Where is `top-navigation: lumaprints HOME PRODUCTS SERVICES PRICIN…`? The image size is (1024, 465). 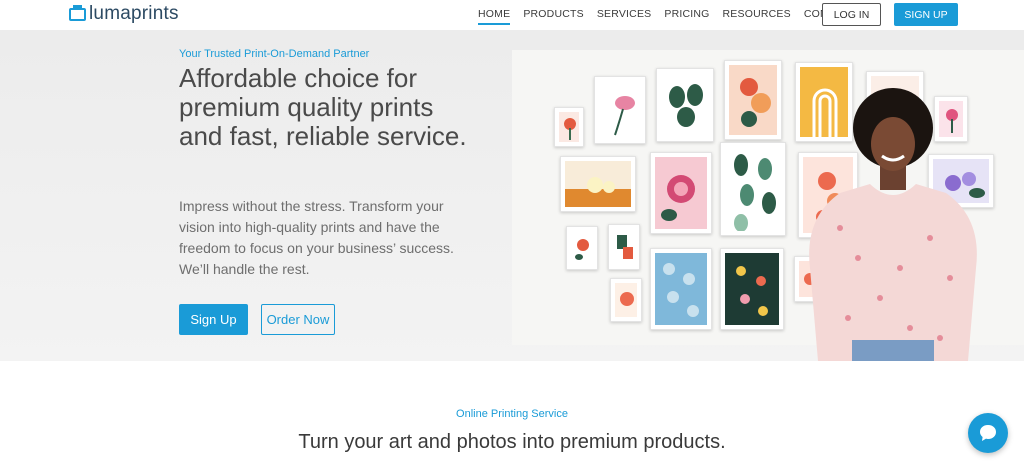 top-navigation: lumaprints HOME PRODUCTS SERVICES PRICIN… is located at coordinates (512, 15).